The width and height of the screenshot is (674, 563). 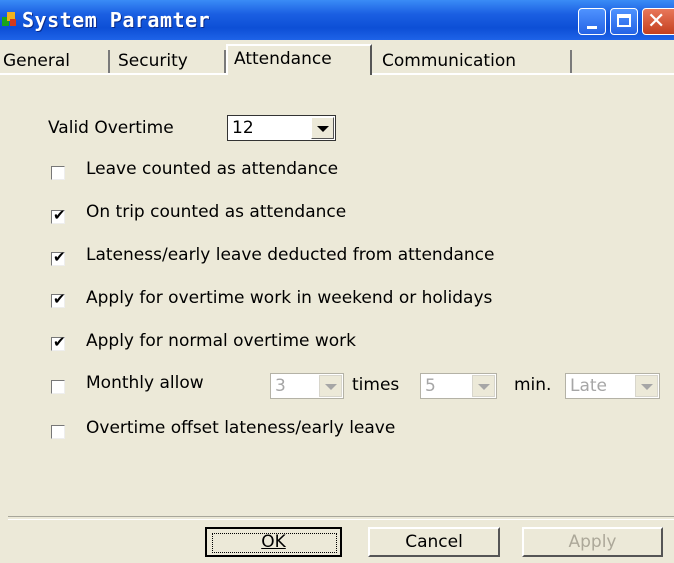 What do you see at coordinates (612, 386) in the screenshot?
I see `late-type-select: Late` at bounding box center [612, 386].